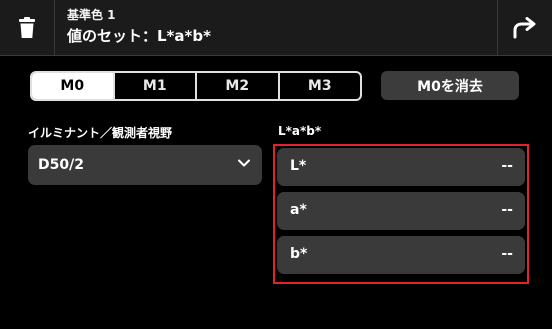 This screenshot has width=552, height=329. I want to click on lab-field-label: a*, so click(298, 210).